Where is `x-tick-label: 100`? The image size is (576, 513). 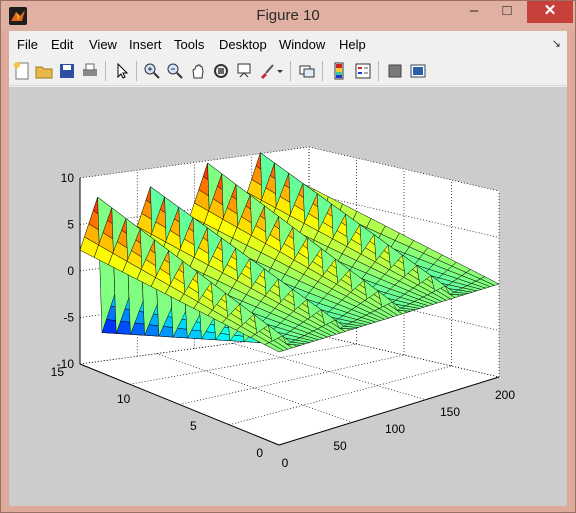
x-tick-label: 100 is located at coordinates (395, 429).